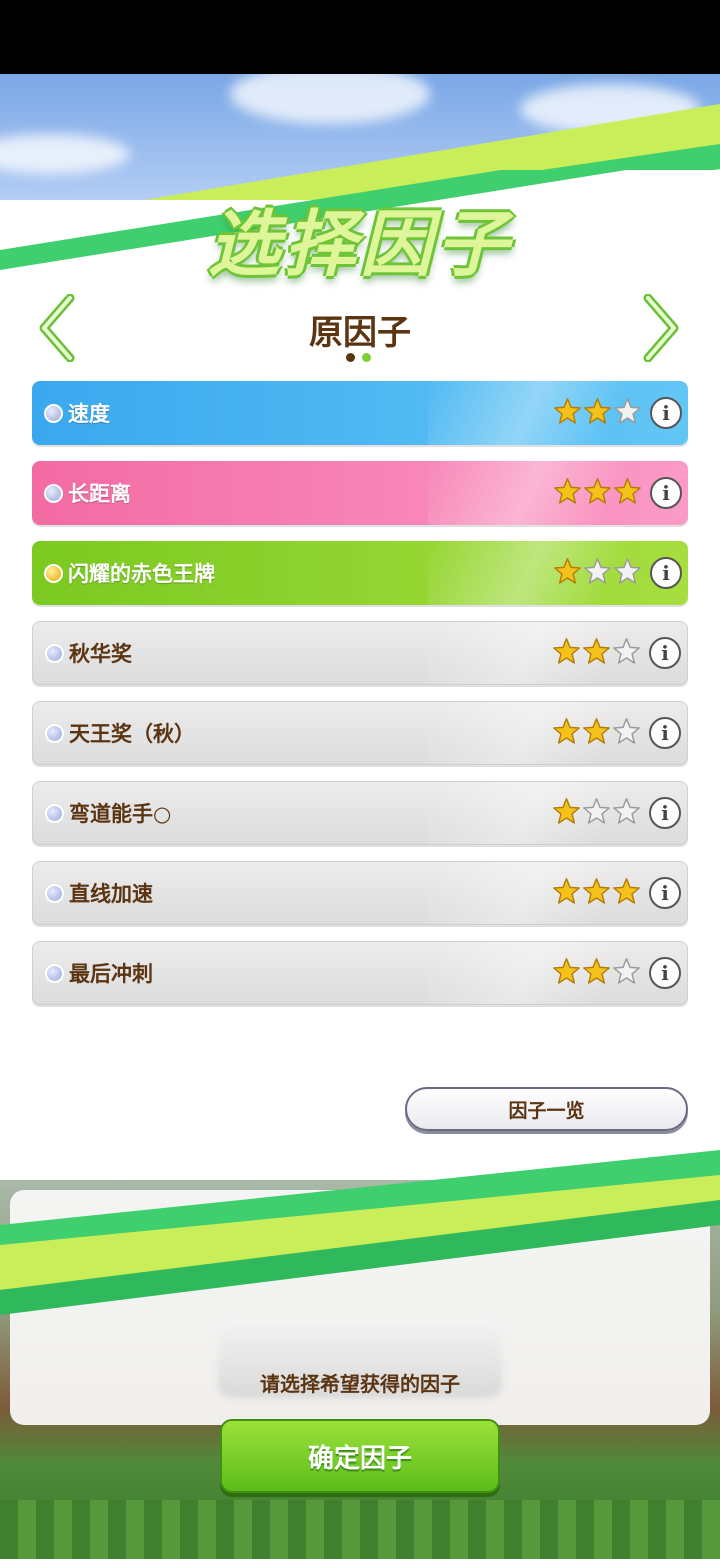 This screenshot has width=720, height=1559. Describe the element at coordinates (360, 973) in the screenshot. I see `factor-row: 最后冲刺 i` at that location.